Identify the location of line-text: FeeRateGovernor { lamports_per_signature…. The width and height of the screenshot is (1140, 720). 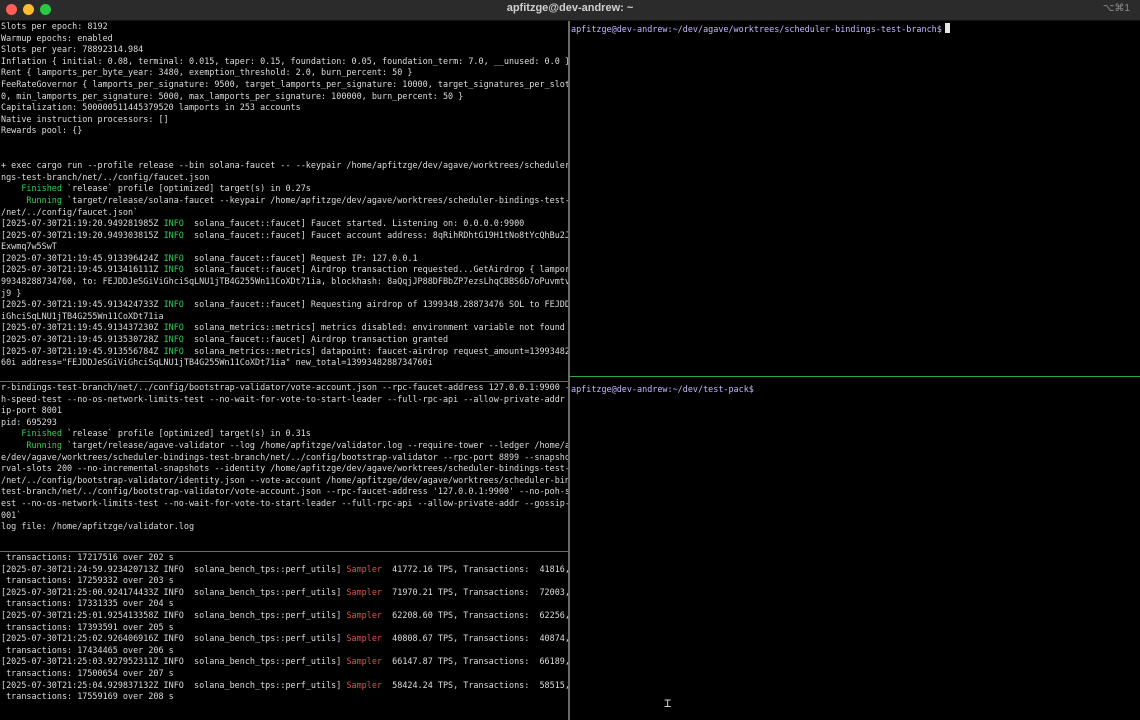
(284, 83).